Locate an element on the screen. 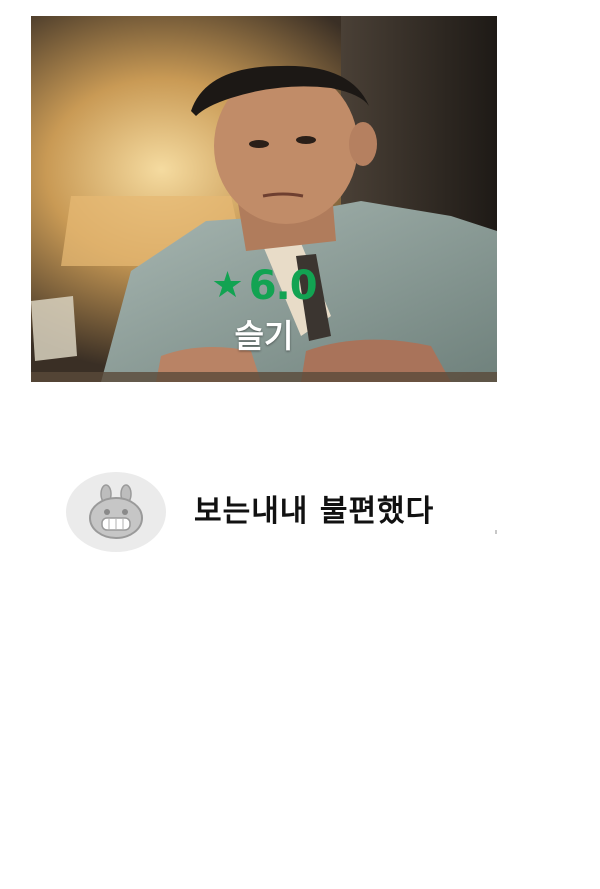 The width and height of the screenshot is (600, 889). character-name: 슬기 is located at coordinates (264, 336).